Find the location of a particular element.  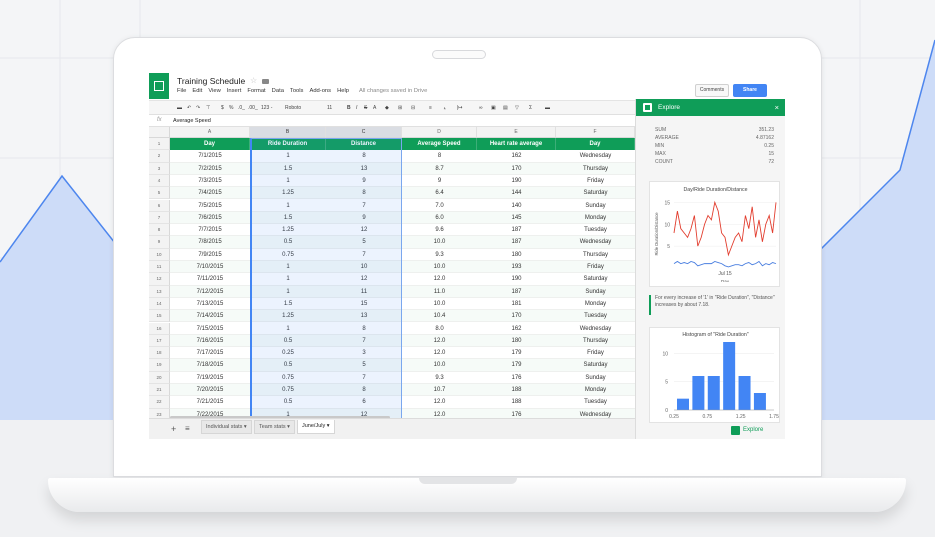

cell-day: 7/6/2015 is located at coordinates (210, 218).